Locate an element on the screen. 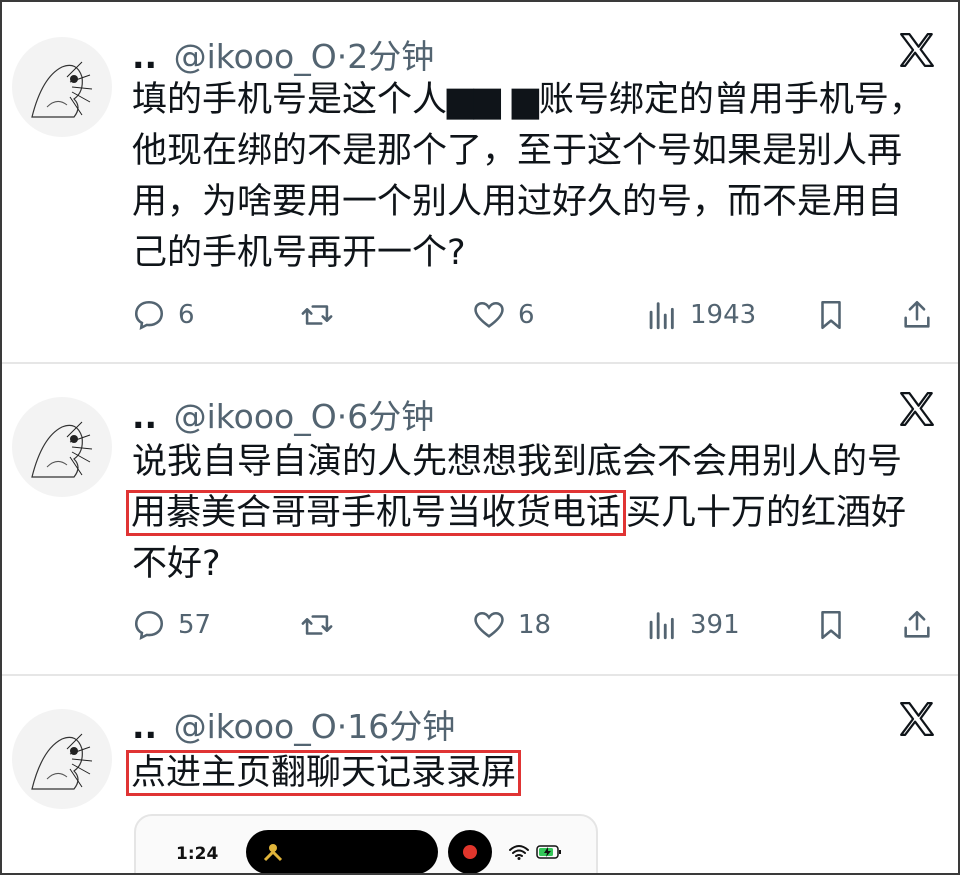 This screenshot has width=960, height=875. tweet-text-line: 用綦美合哥哥手机号当收货电话 买几十万的红酒好 is located at coordinates (534, 513).